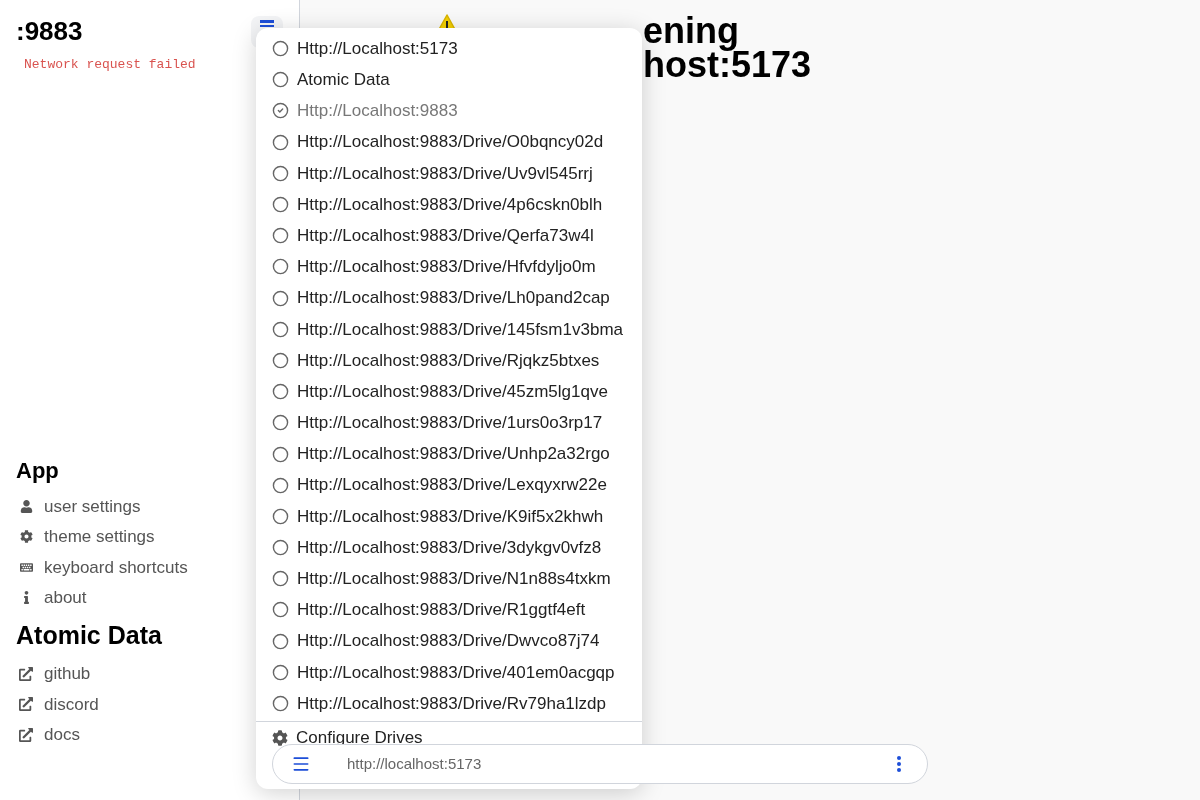 Image resolution: width=1200 pixels, height=800 pixels. I want to click on drive-option: Http://Localhost:9883/Drive/45zm5lg1qve, so click(449, 392).